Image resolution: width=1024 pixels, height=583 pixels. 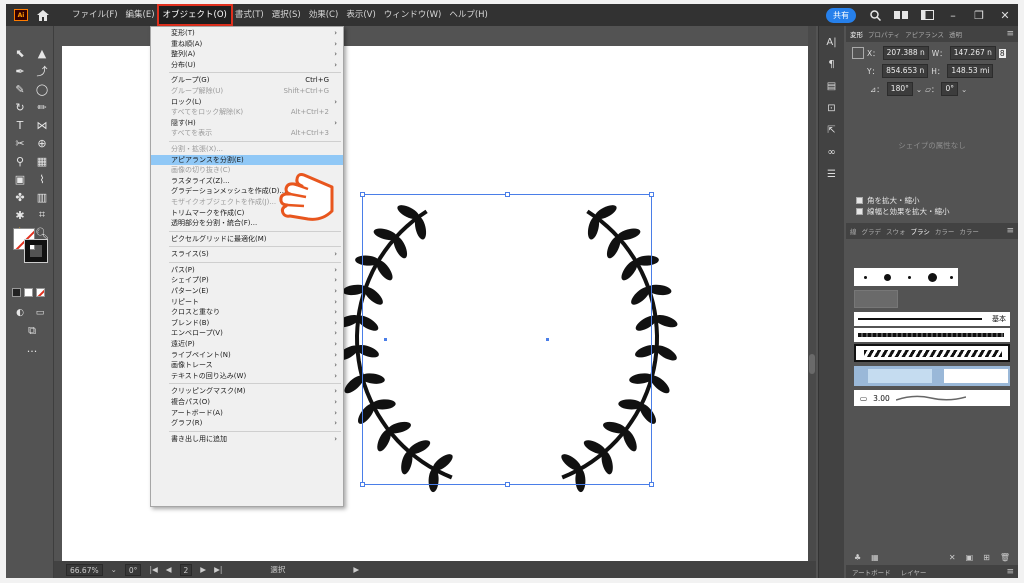 I want to click on object-menu-item: 遠近(P) ›, so click(x=247, y=344).